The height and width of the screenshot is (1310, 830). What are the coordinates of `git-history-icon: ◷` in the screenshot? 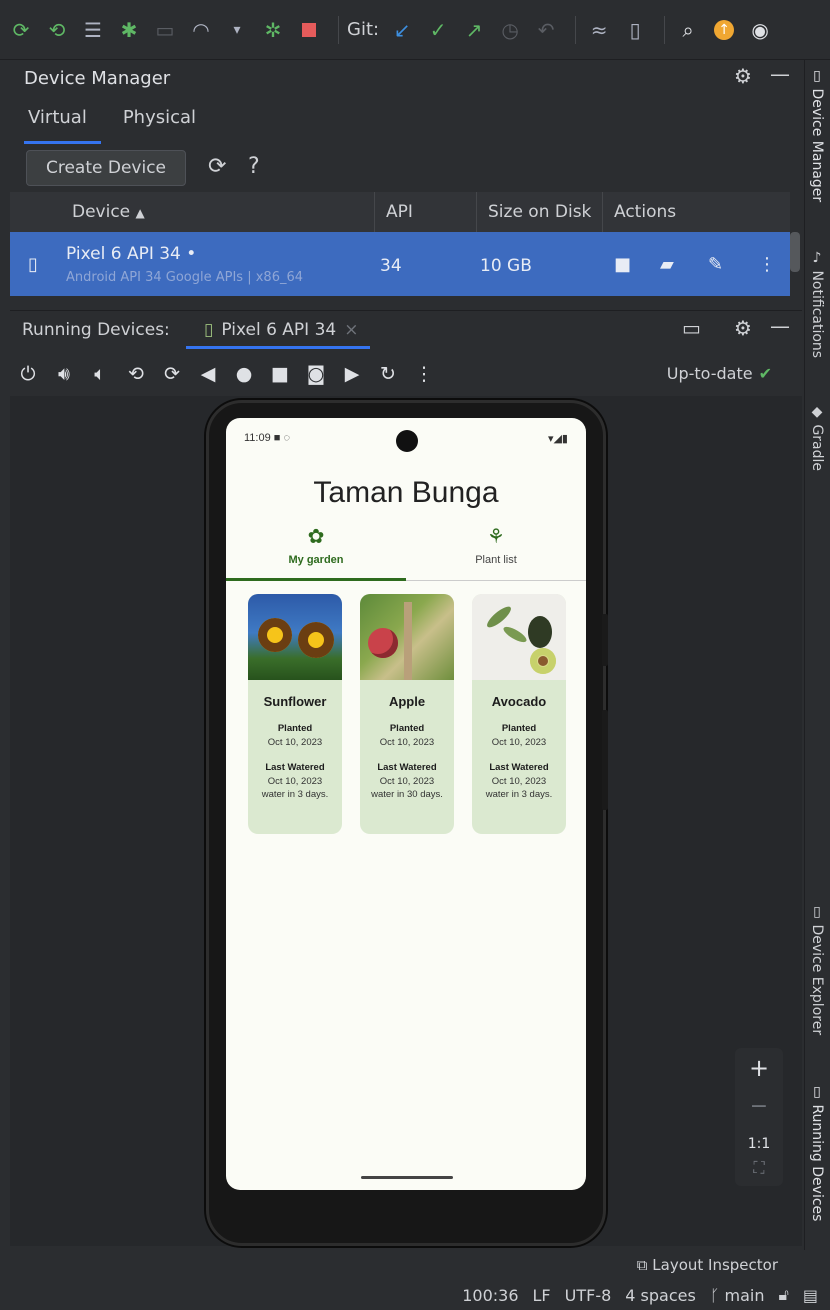 It's located at (510, 30).